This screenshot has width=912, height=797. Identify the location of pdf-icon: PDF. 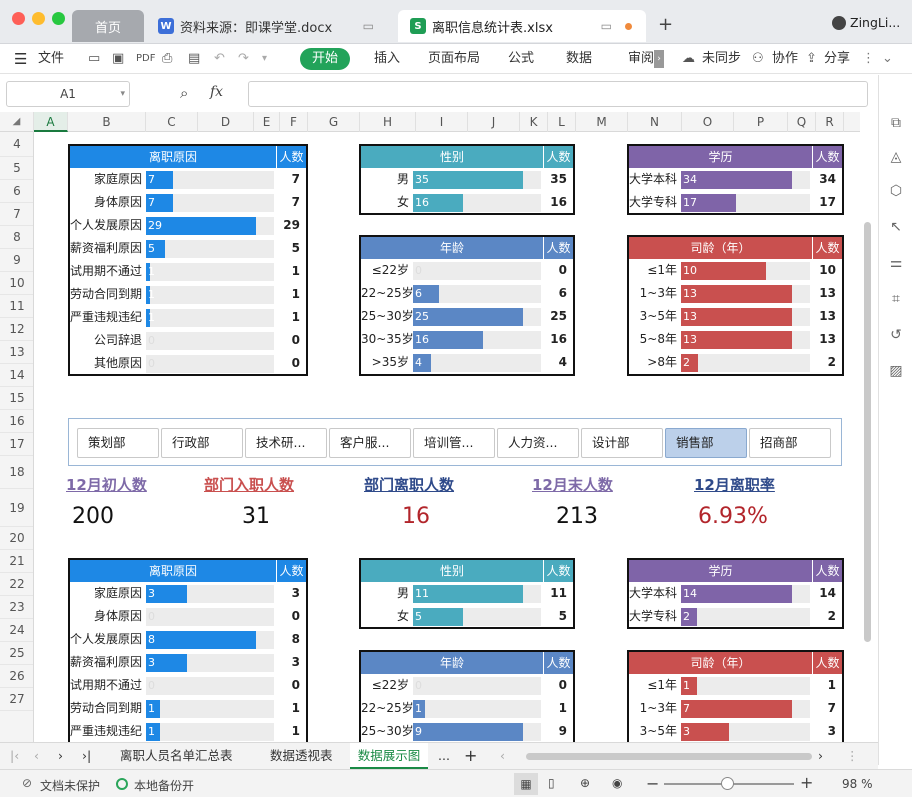
(145, 59).